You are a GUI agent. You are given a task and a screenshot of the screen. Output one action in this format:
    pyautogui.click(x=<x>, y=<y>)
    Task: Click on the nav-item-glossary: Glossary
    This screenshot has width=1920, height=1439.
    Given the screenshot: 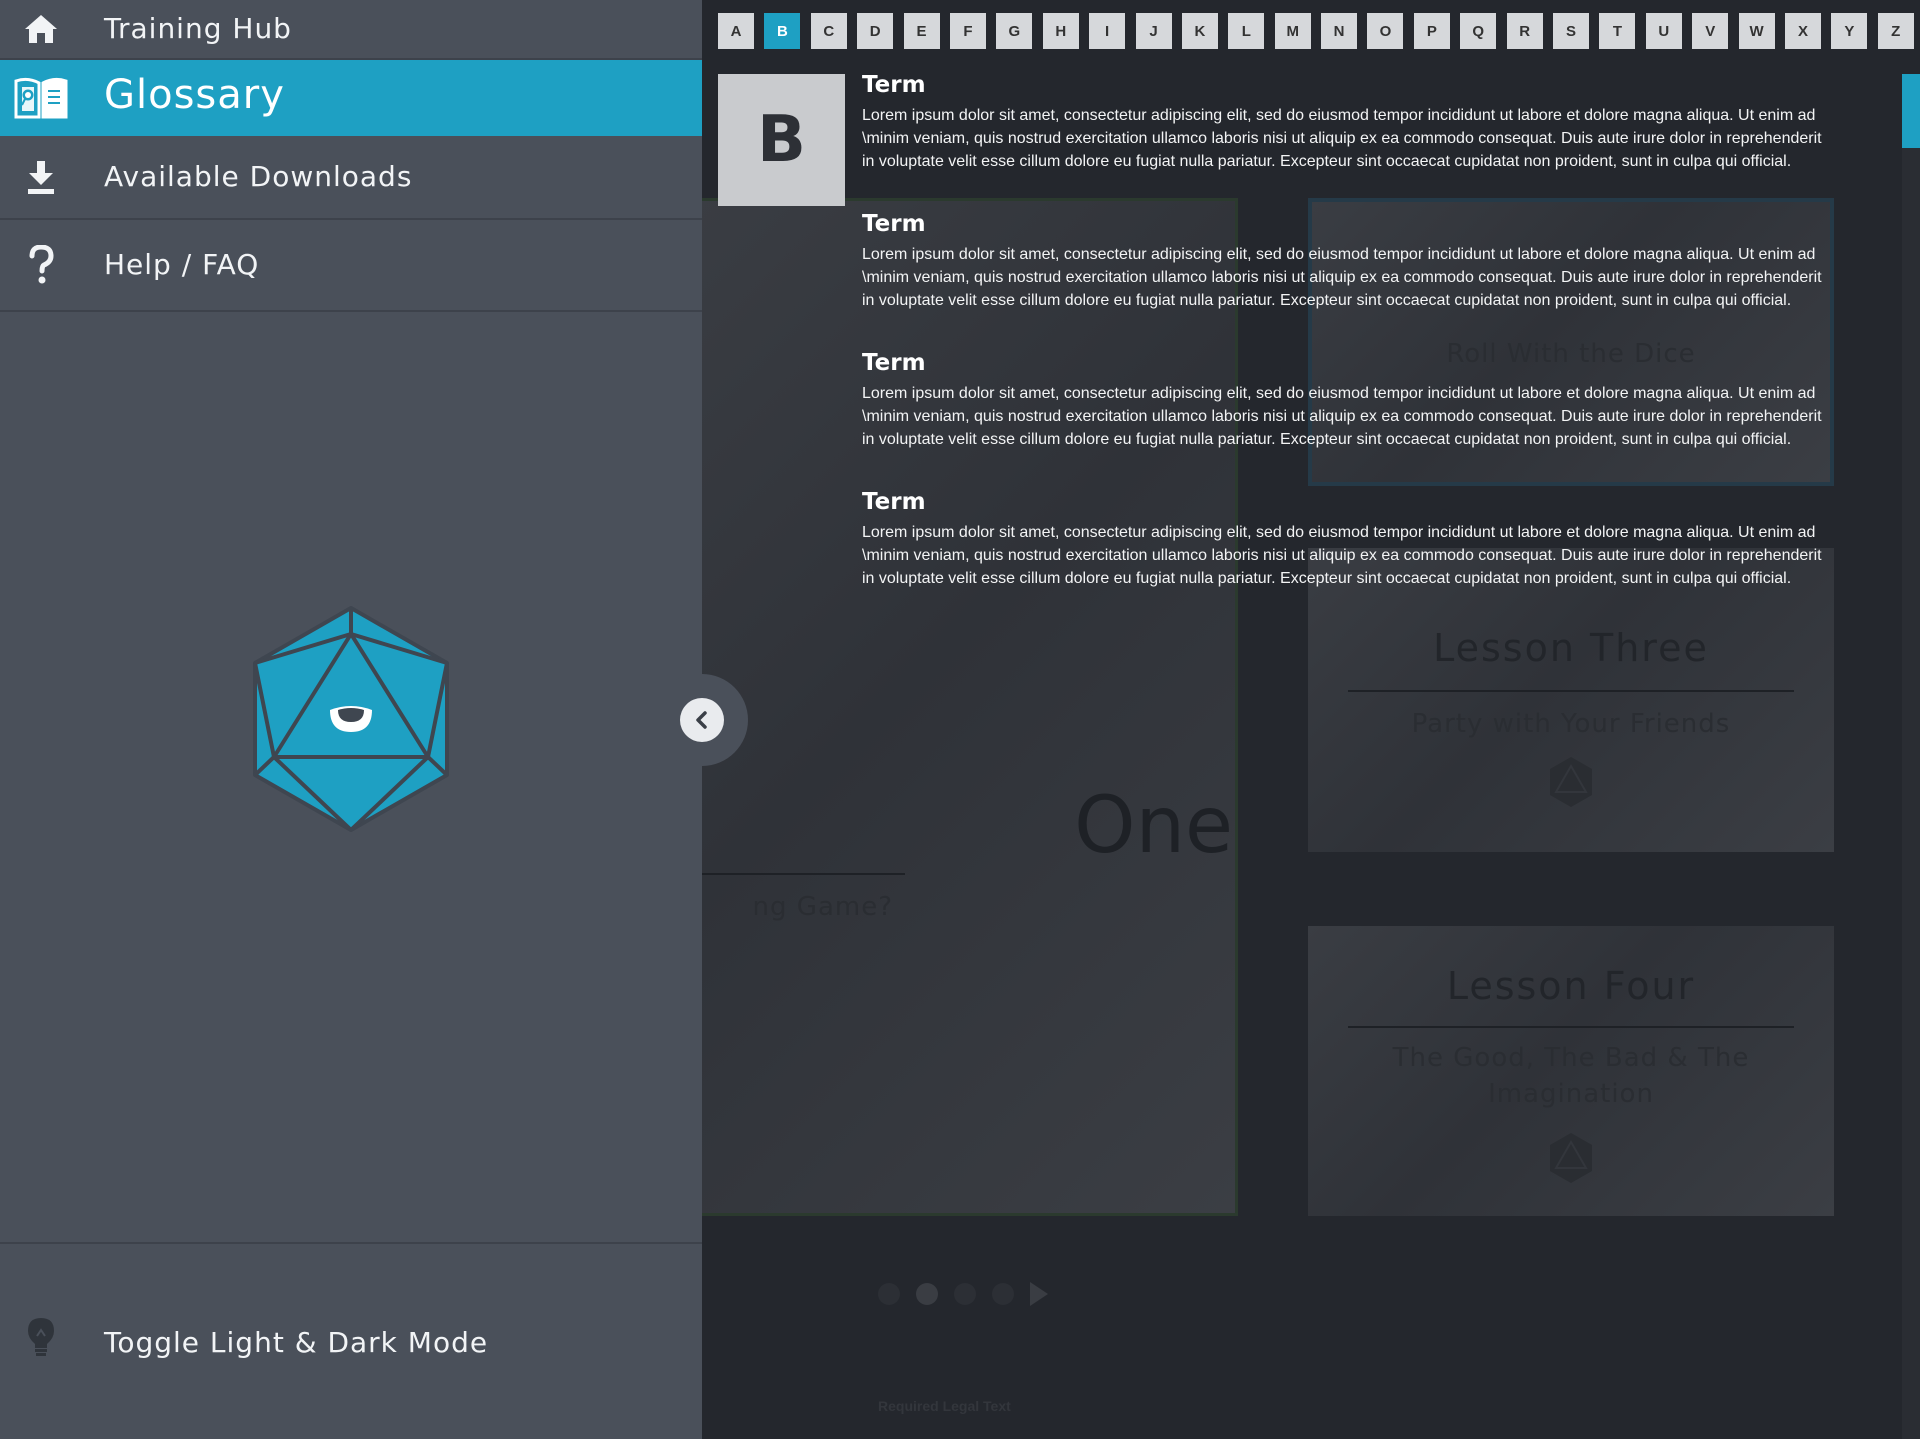 What is the action you would take?
    pyautogui.click(x=351, y=98)
    